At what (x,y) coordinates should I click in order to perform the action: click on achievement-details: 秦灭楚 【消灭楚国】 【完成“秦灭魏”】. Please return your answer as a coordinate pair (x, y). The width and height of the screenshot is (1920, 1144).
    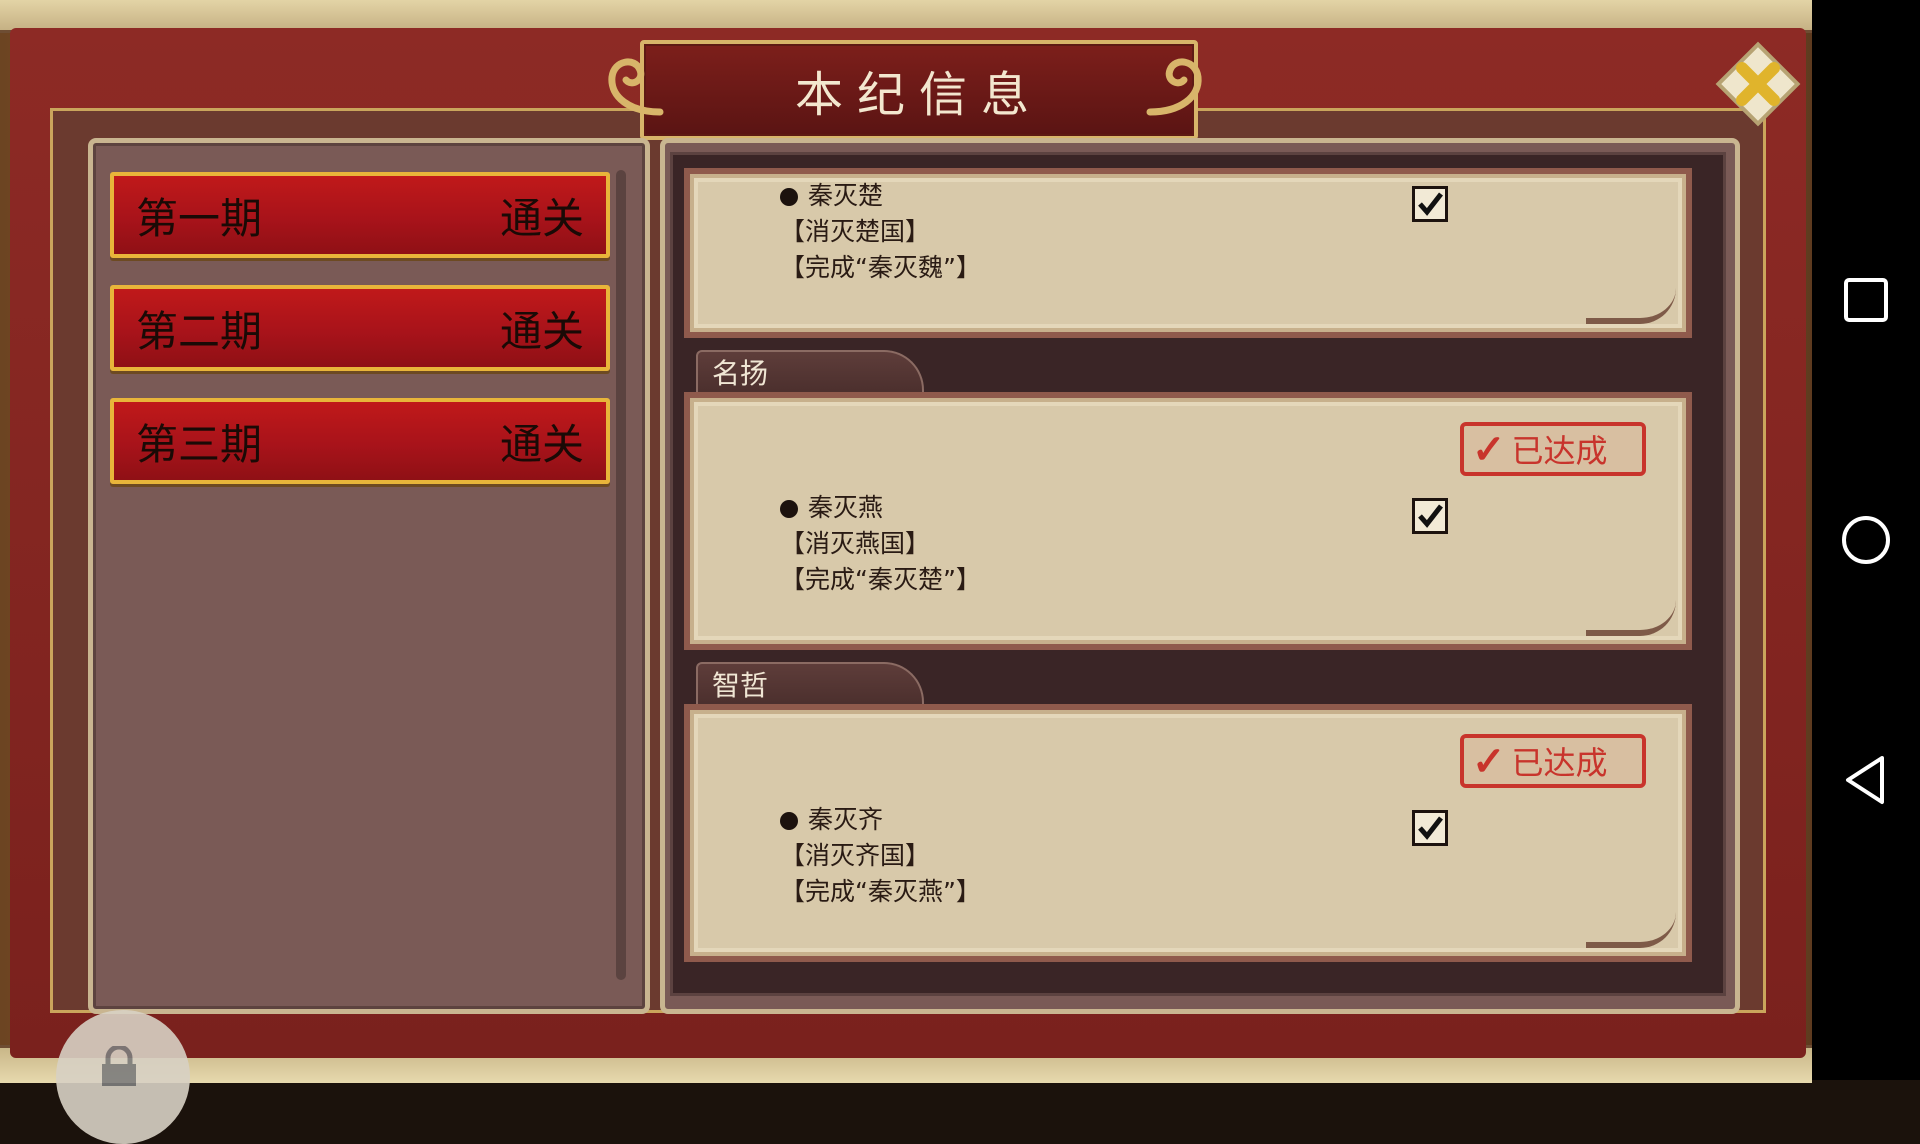
    Looking at the image, I should click on (880, 232).